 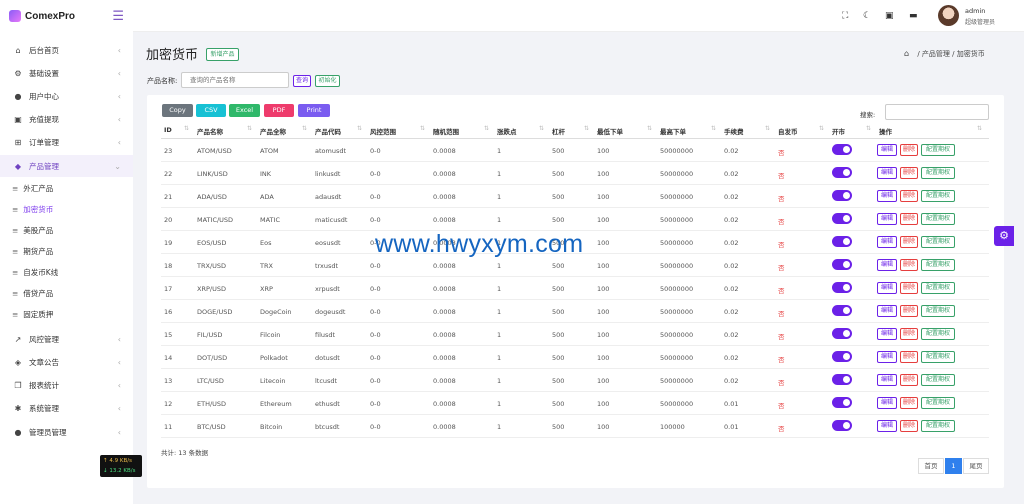 What do you see at coordinates (244, 110) in the screenshot?
I see `export-excel-button: Excel` at bounding box center [244, 110].